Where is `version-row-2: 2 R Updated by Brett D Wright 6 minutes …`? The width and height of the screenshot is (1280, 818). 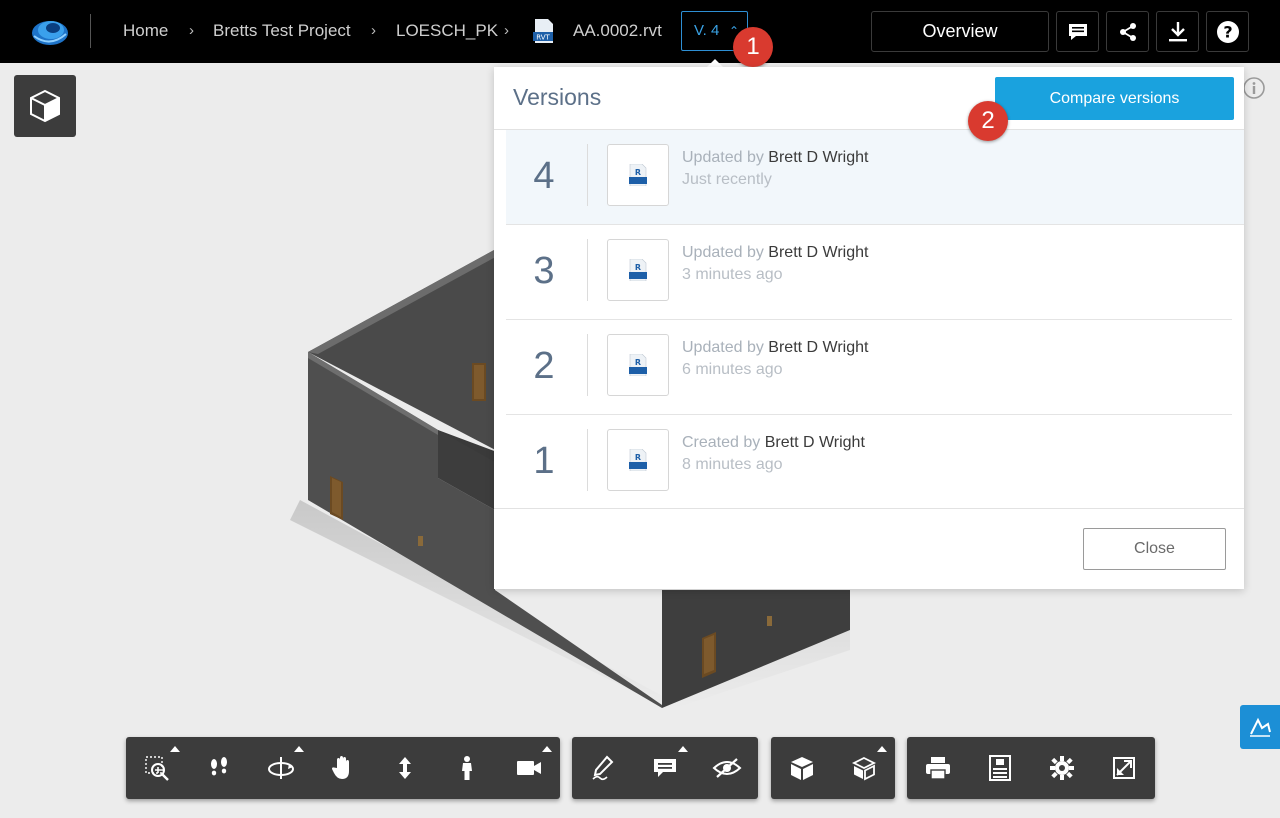
version-row-2: 2 R Updated by Brett D Wright 6 minutes … is located at coordinates (869, 367).